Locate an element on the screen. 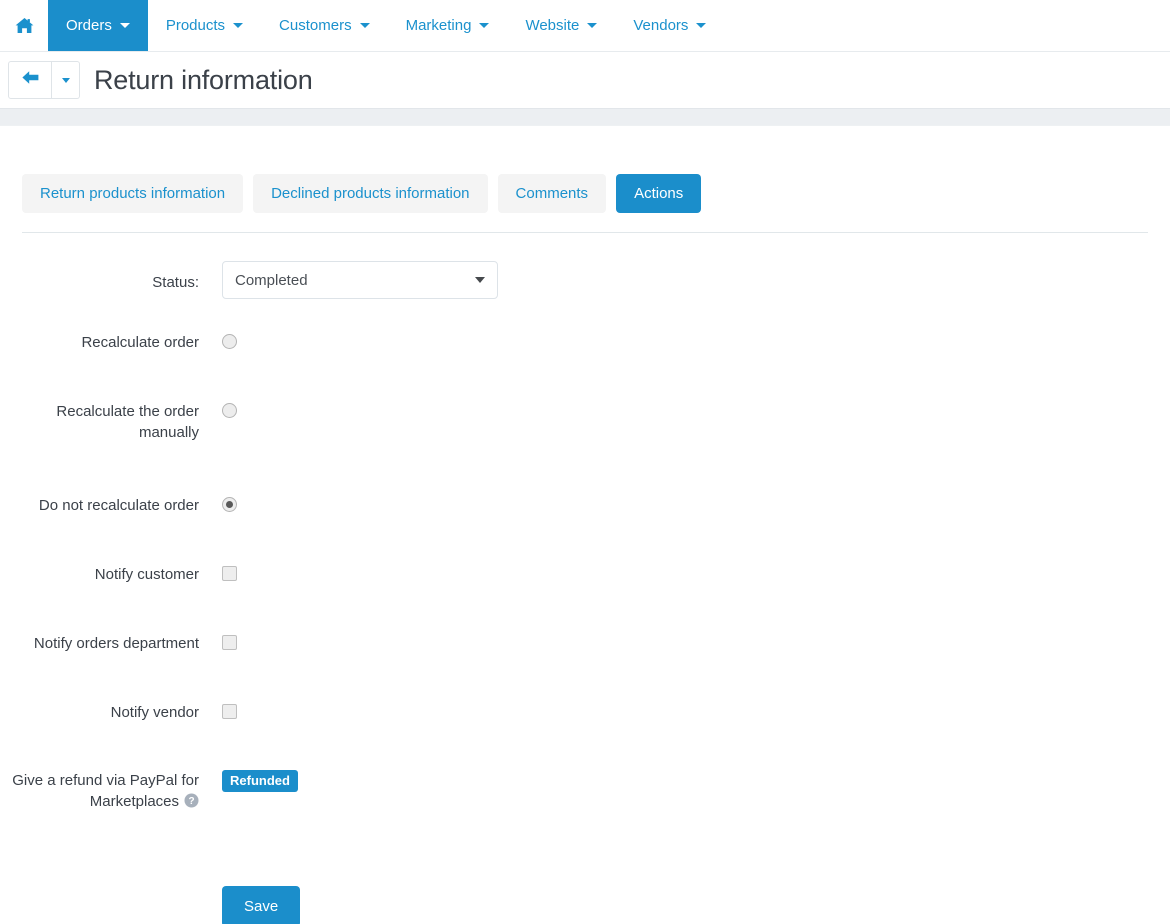 The image size is (1170, 924). radio-do-not-recalculate-order is located at coordinates (229, 504).